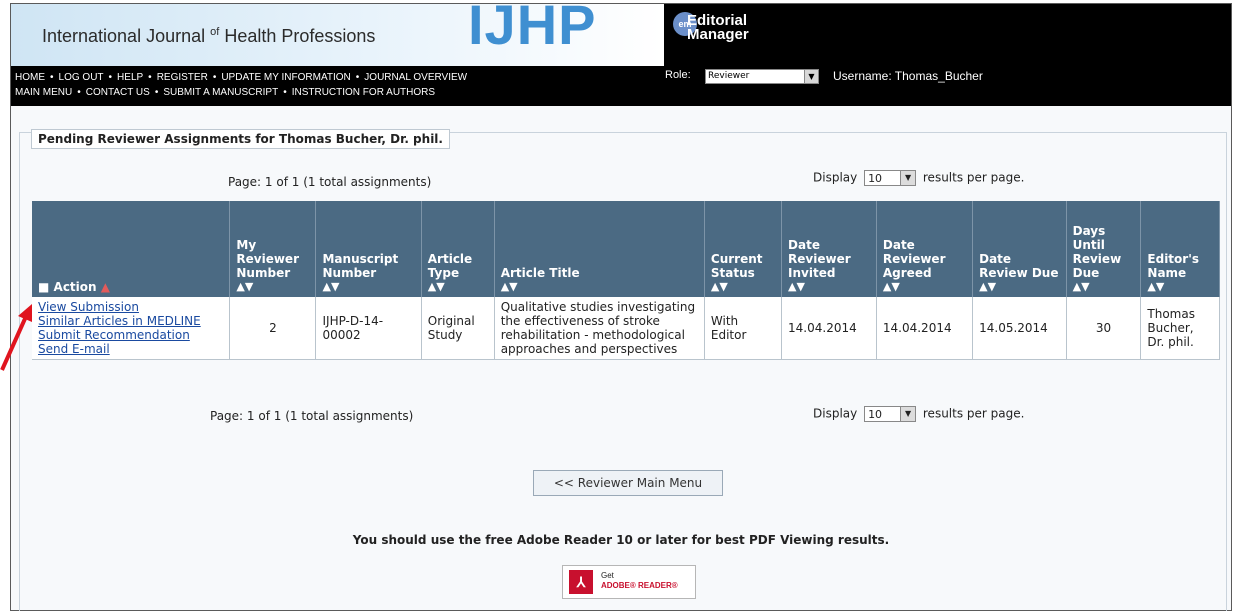 Image resolution: width=1234 pixels, height=614 pixels. I want to click on page-info-bottom: Page: 1 of 1 (1 total assignments), so click(312, 416).